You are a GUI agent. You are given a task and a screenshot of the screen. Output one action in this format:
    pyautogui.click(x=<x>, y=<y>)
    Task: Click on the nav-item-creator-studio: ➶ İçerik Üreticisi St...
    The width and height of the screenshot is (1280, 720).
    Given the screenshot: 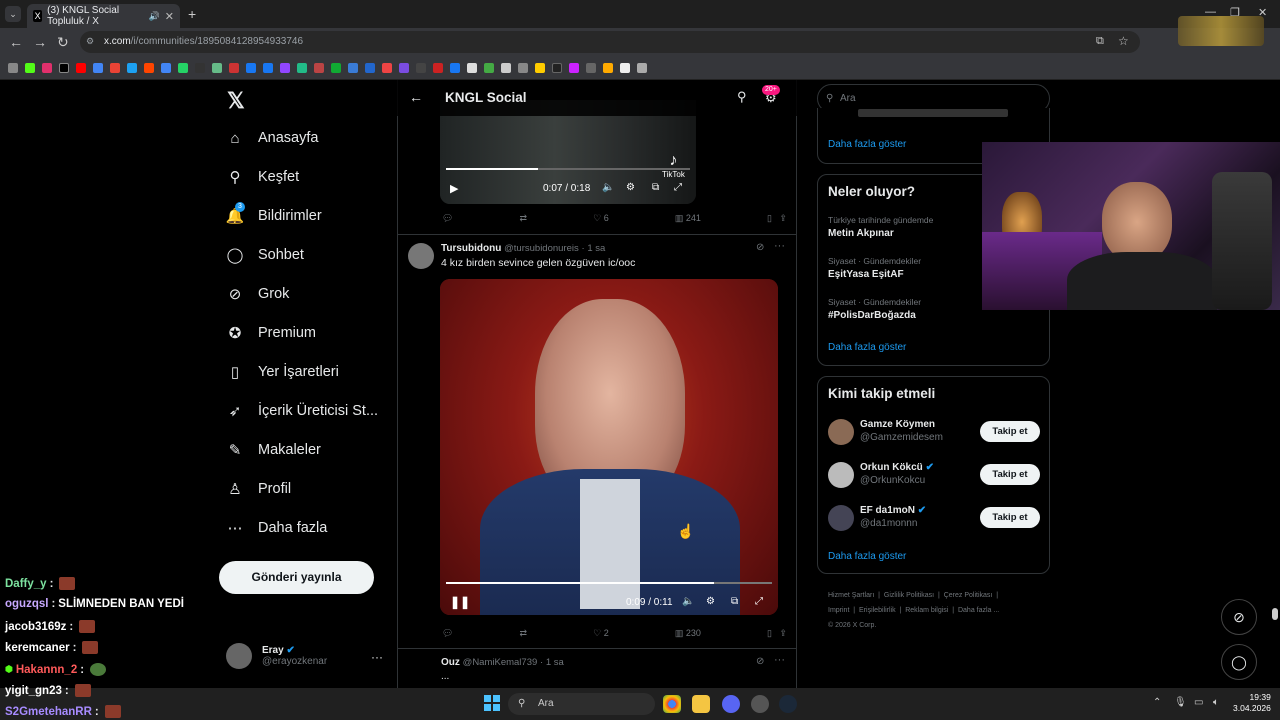 What is the action you would take?
    pyautogui.click(x=302, y=411)
    